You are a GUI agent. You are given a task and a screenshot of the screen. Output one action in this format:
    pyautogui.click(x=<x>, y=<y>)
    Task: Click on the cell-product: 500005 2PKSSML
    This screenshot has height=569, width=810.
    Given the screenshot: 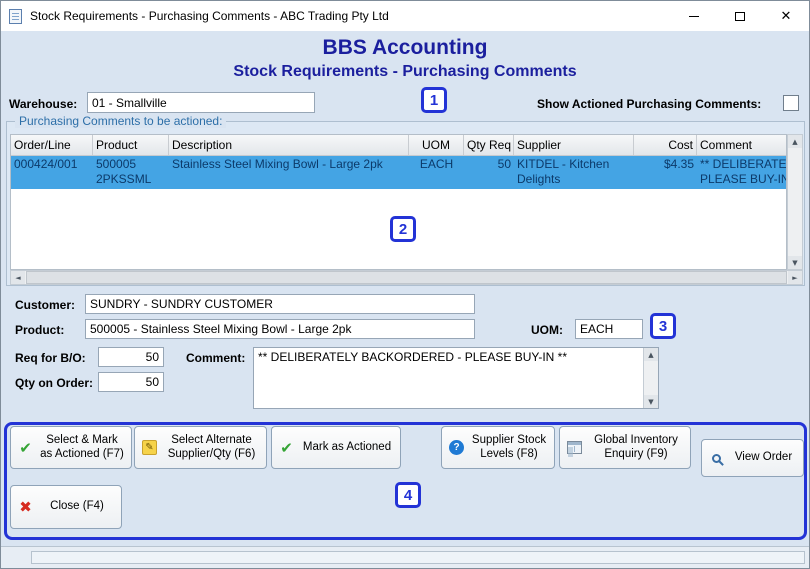 What is the action you would take?
    pyautogui.click(x=124, y=171)
    